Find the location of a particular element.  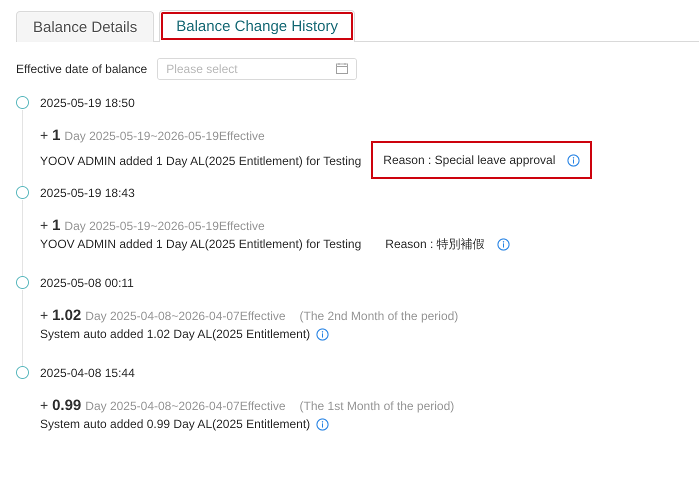

reason-text: Reason : Special leave approval is located at coordinates (469, 160).